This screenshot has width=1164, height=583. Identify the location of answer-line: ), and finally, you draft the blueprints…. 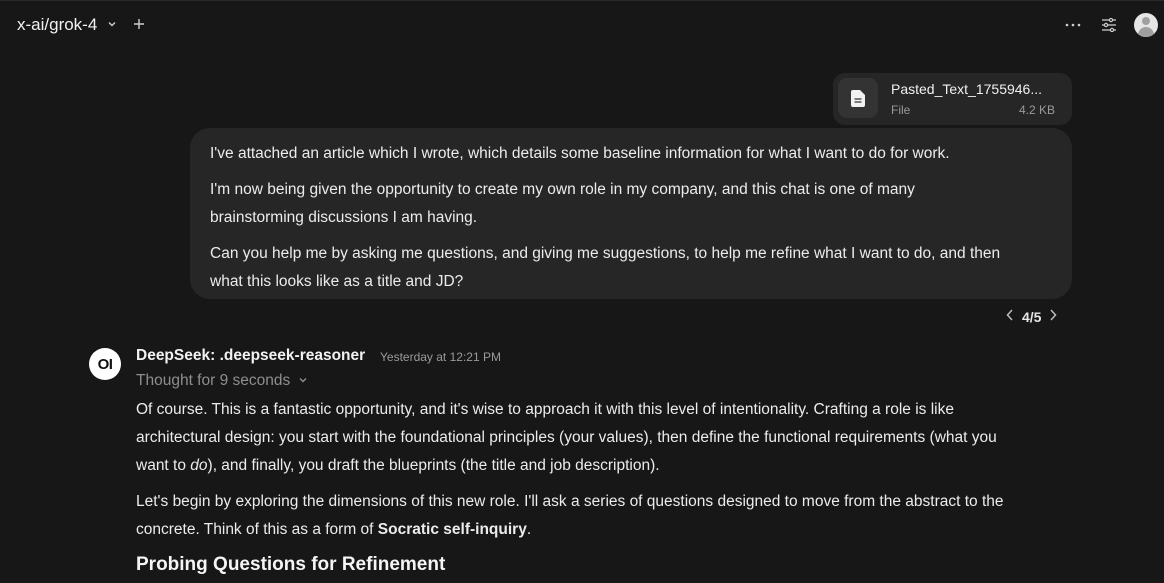
(433, 465).